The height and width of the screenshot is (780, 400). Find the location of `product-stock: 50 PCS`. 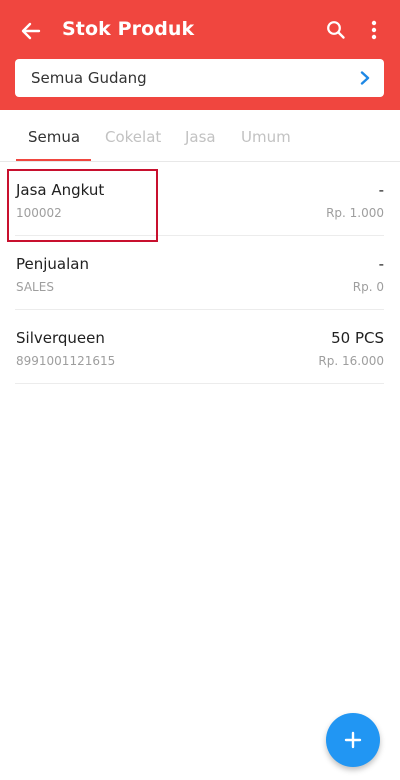

product-stock: 50 PCS is located at coordinates (357, 338).